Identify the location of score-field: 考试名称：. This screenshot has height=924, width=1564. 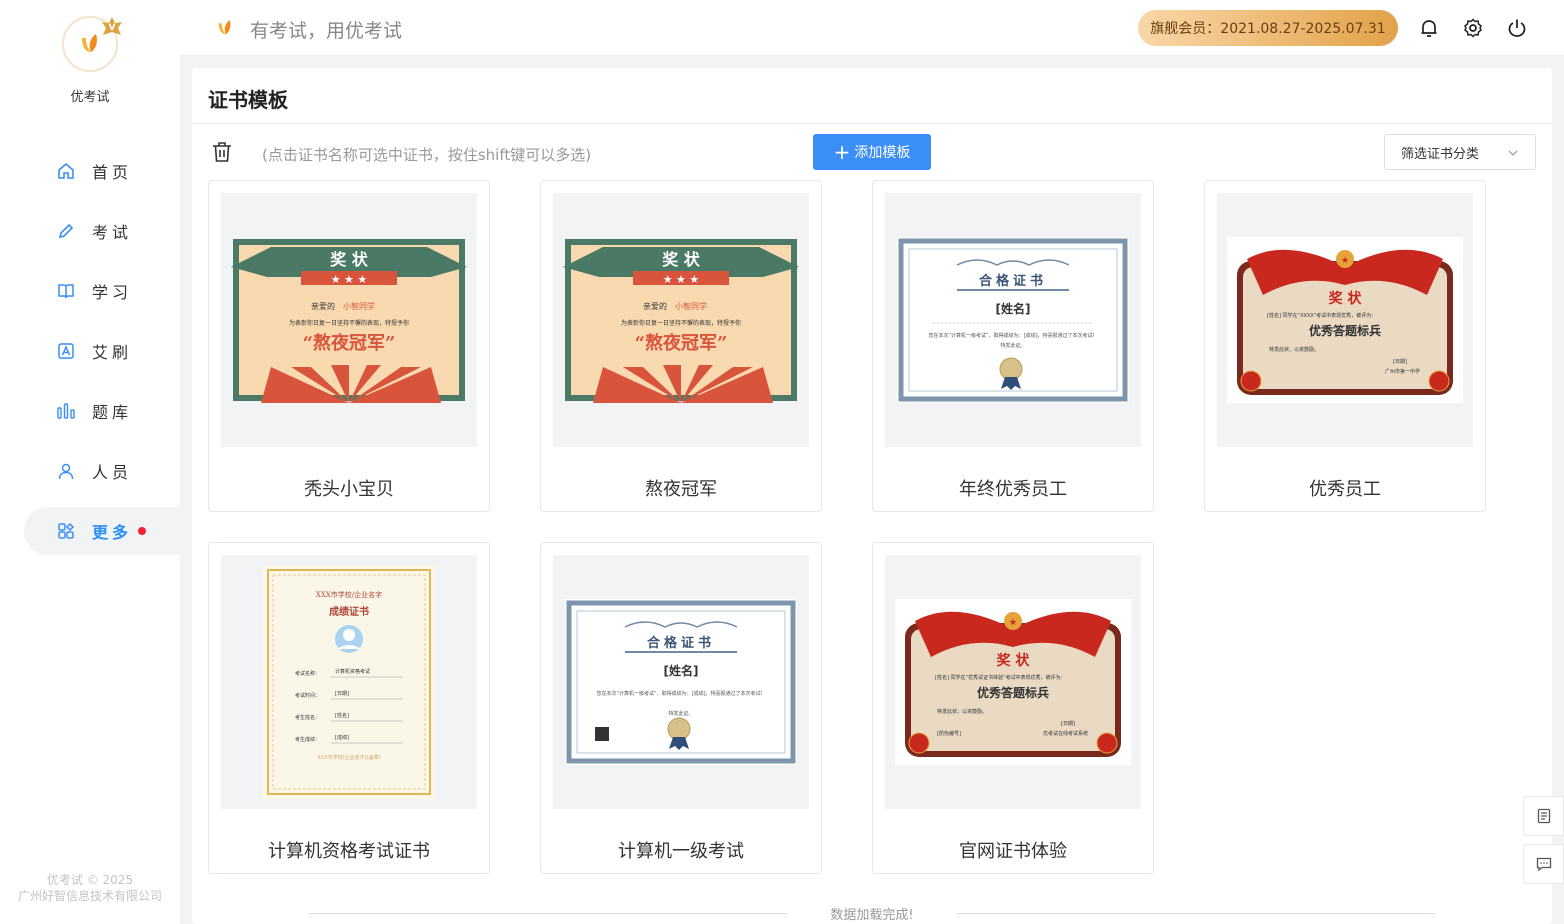
(307, 673).